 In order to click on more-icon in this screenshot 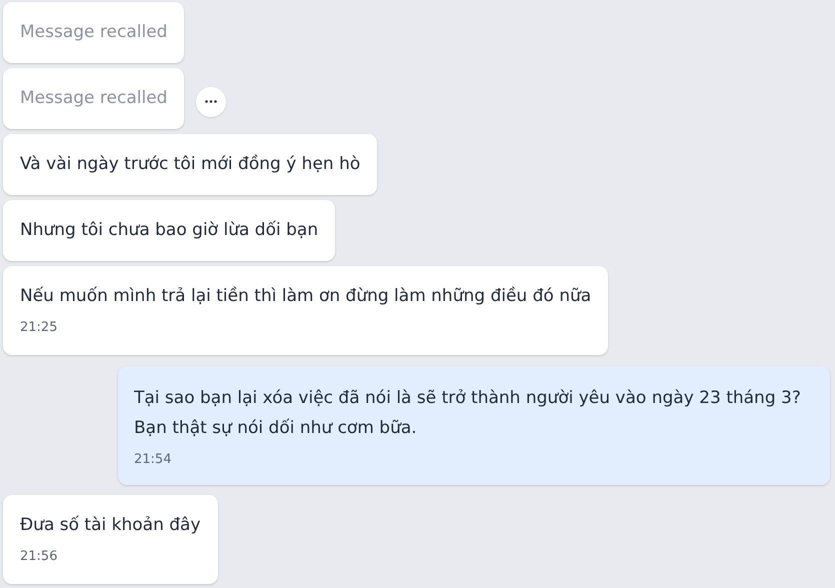, I will do `click(211, 101)`.